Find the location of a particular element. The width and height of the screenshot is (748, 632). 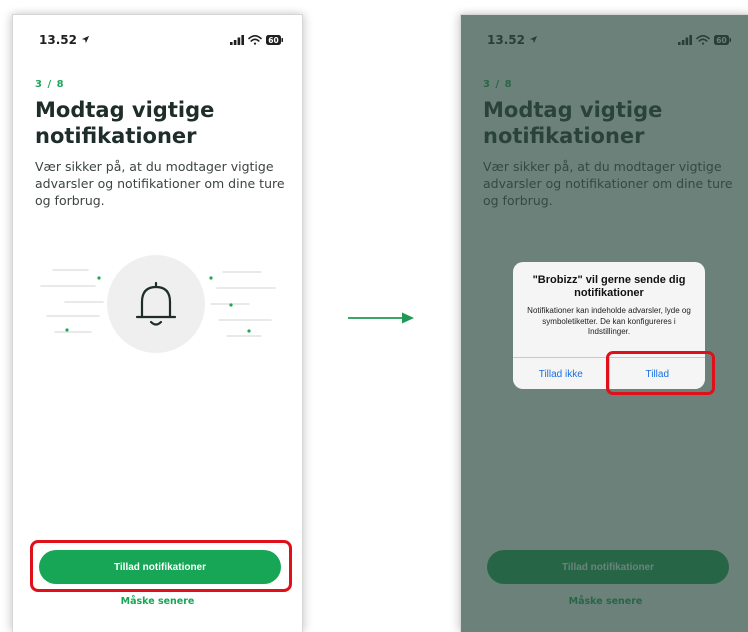

dont-allow-button: Tillad ikke is located at coordinates (561, 373).